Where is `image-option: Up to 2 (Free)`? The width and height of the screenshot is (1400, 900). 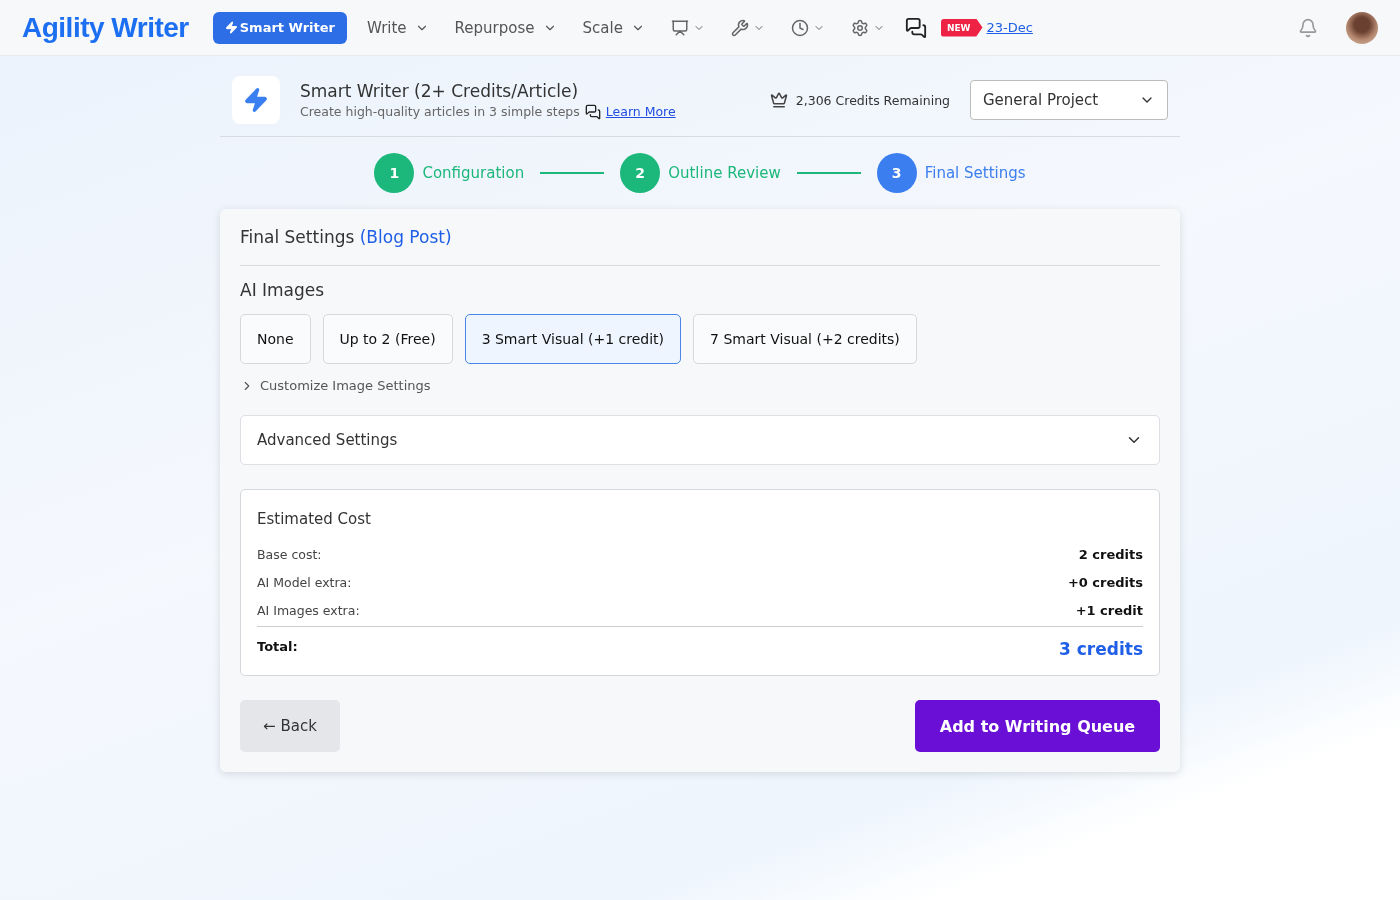
image-option: Up to 2 (Free) is located at coordinates (387, 339).